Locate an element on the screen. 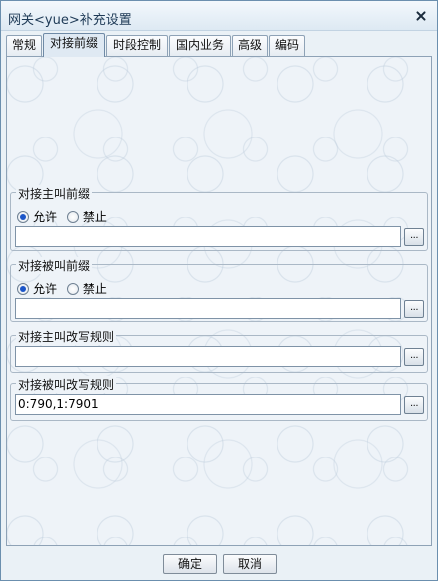  caller-prefix-deny-radio: 禁止 is located at coordinates (86, 217).